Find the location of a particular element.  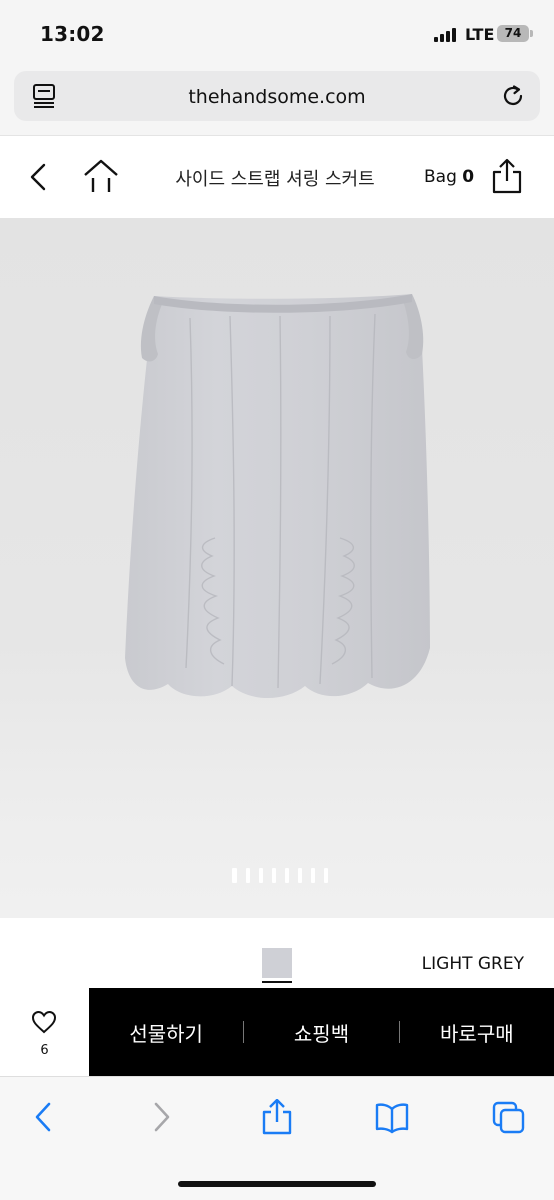

gift-button: 선물하기 is located at coordinates (166, 1032).